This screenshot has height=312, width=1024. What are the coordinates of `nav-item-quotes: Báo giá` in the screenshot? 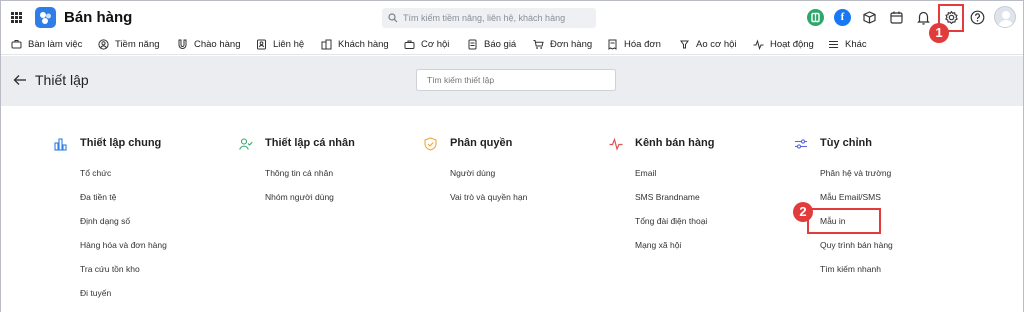 It's located at (491, 44).